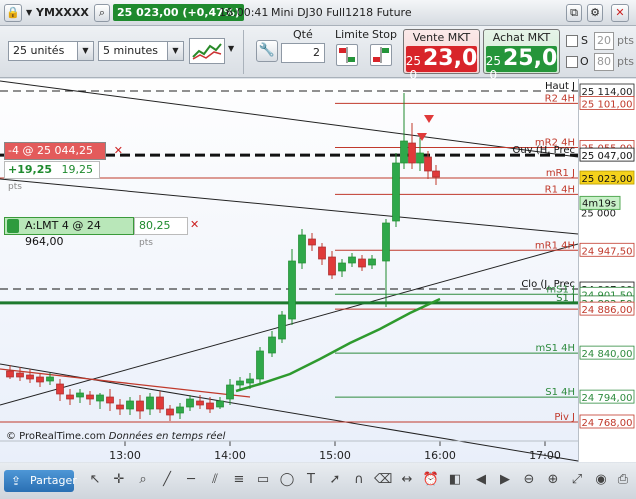  I want to click on wrench-icon: 🔧, so click(267, 51).